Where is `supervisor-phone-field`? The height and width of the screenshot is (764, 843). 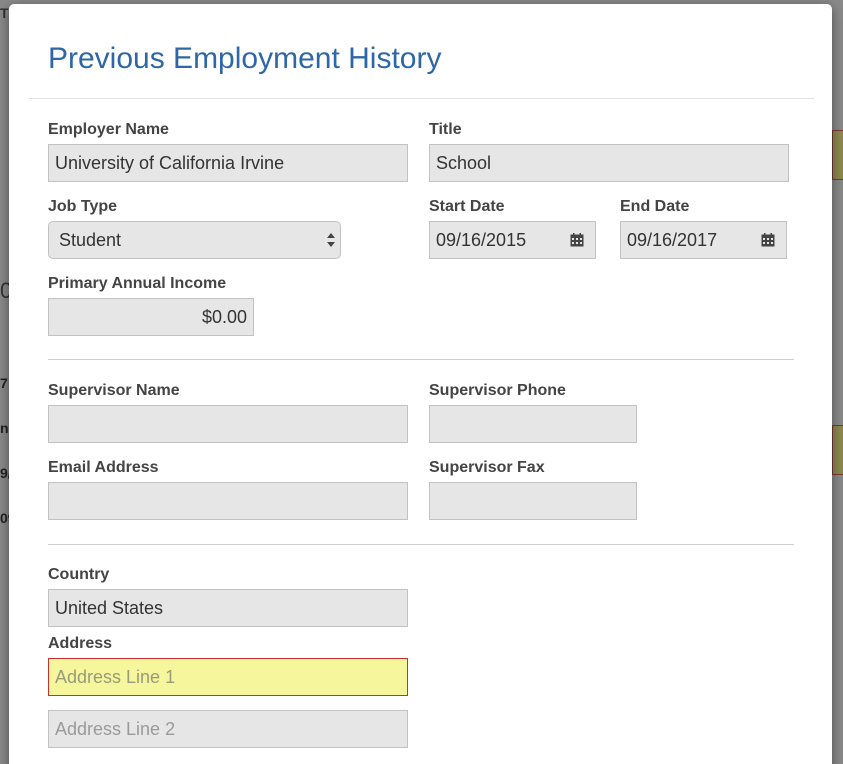 supervisor-phone-field is located at coordinates (533, 424).